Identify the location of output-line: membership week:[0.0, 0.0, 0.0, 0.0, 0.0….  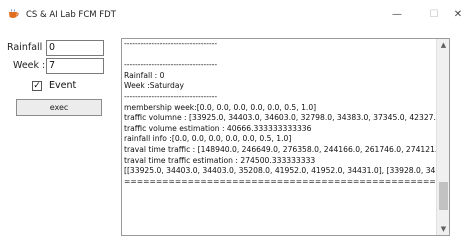
(220, 107).